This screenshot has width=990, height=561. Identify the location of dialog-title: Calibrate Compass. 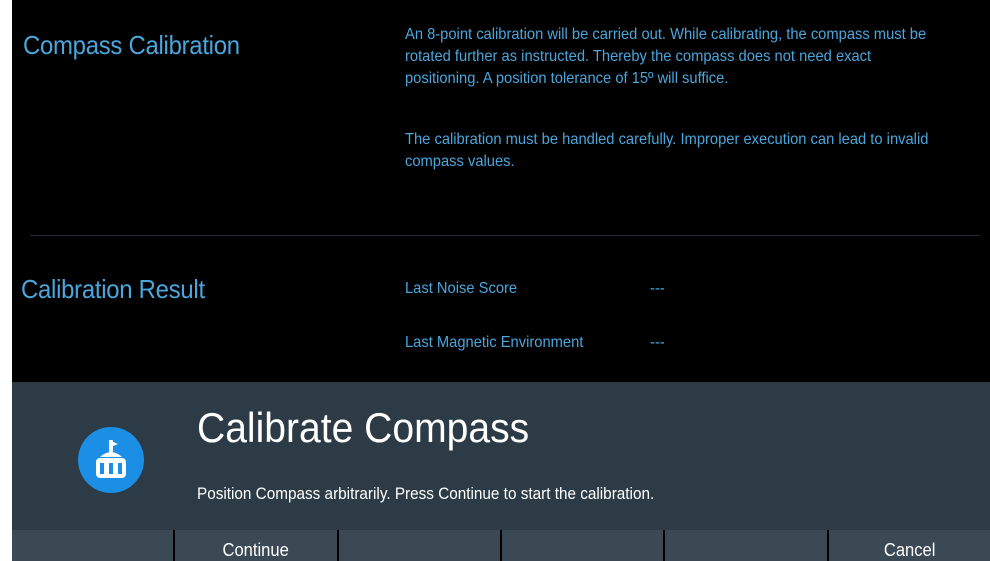
(363, 427).